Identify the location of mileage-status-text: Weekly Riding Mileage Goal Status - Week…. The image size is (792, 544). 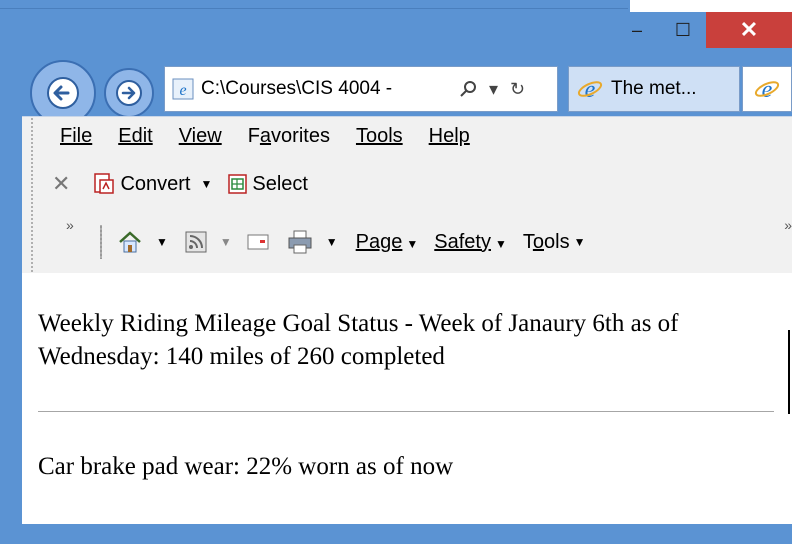
(358, 340).